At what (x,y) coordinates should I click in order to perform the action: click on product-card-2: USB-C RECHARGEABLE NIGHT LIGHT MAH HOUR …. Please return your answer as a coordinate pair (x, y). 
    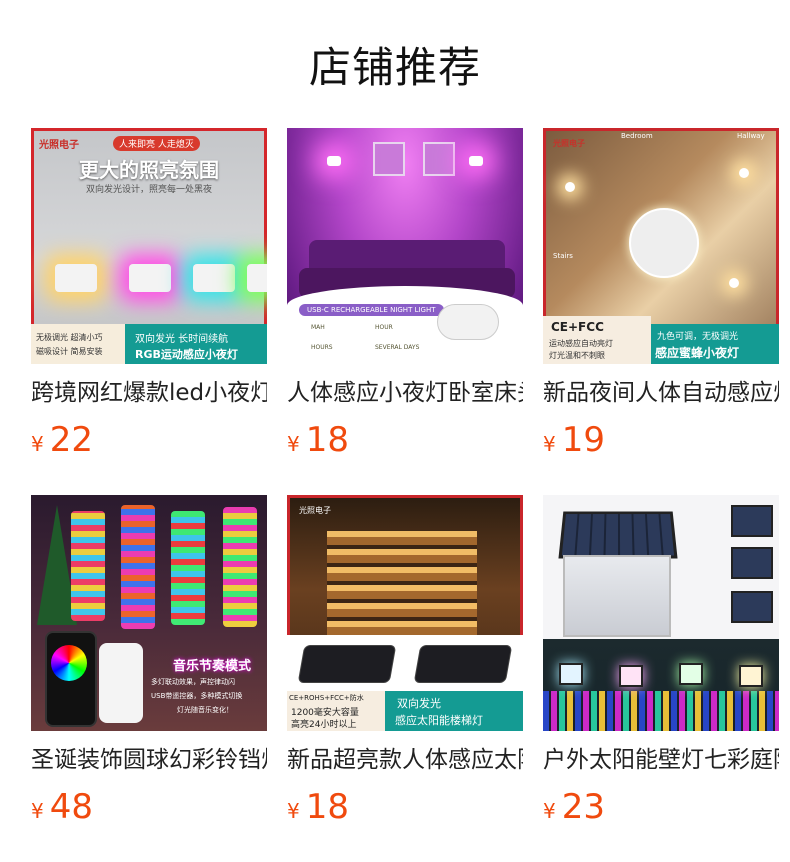
    Looking at the image, I should click on (405, 294).